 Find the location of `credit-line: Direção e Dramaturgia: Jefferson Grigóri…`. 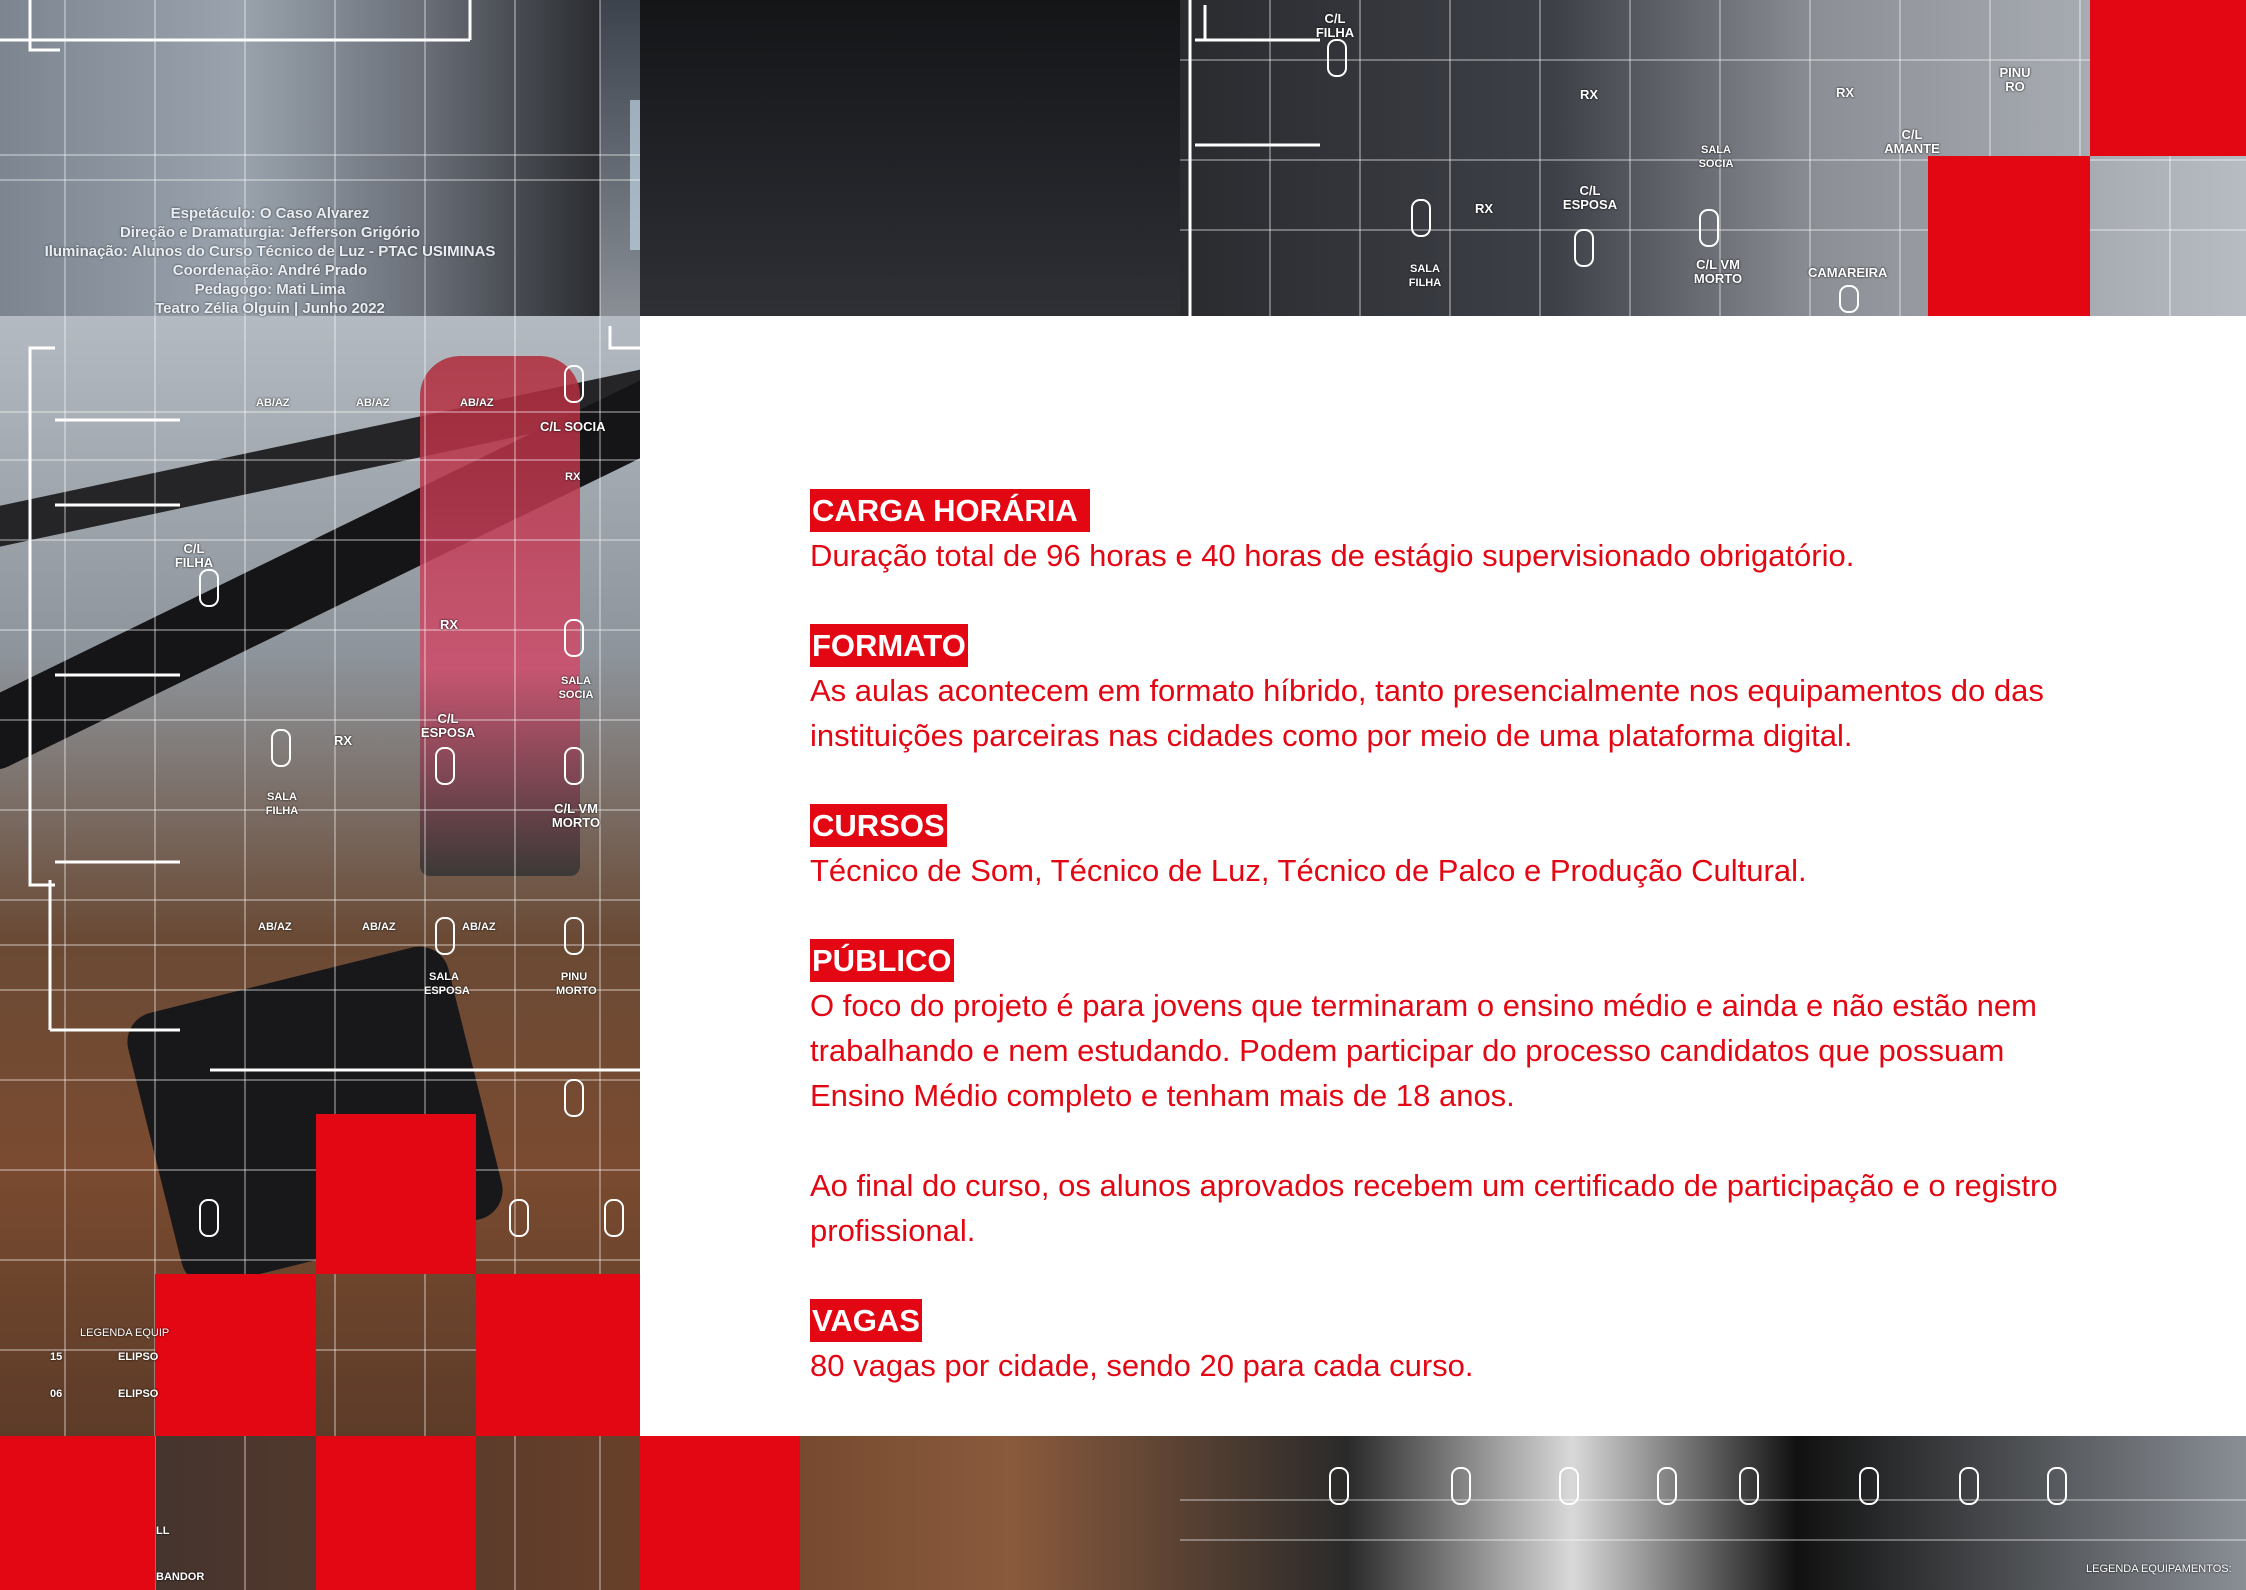

credit-line: Direção e Dramaturgia: Jefferson Grigóri… is located at coordinates (270, 232).